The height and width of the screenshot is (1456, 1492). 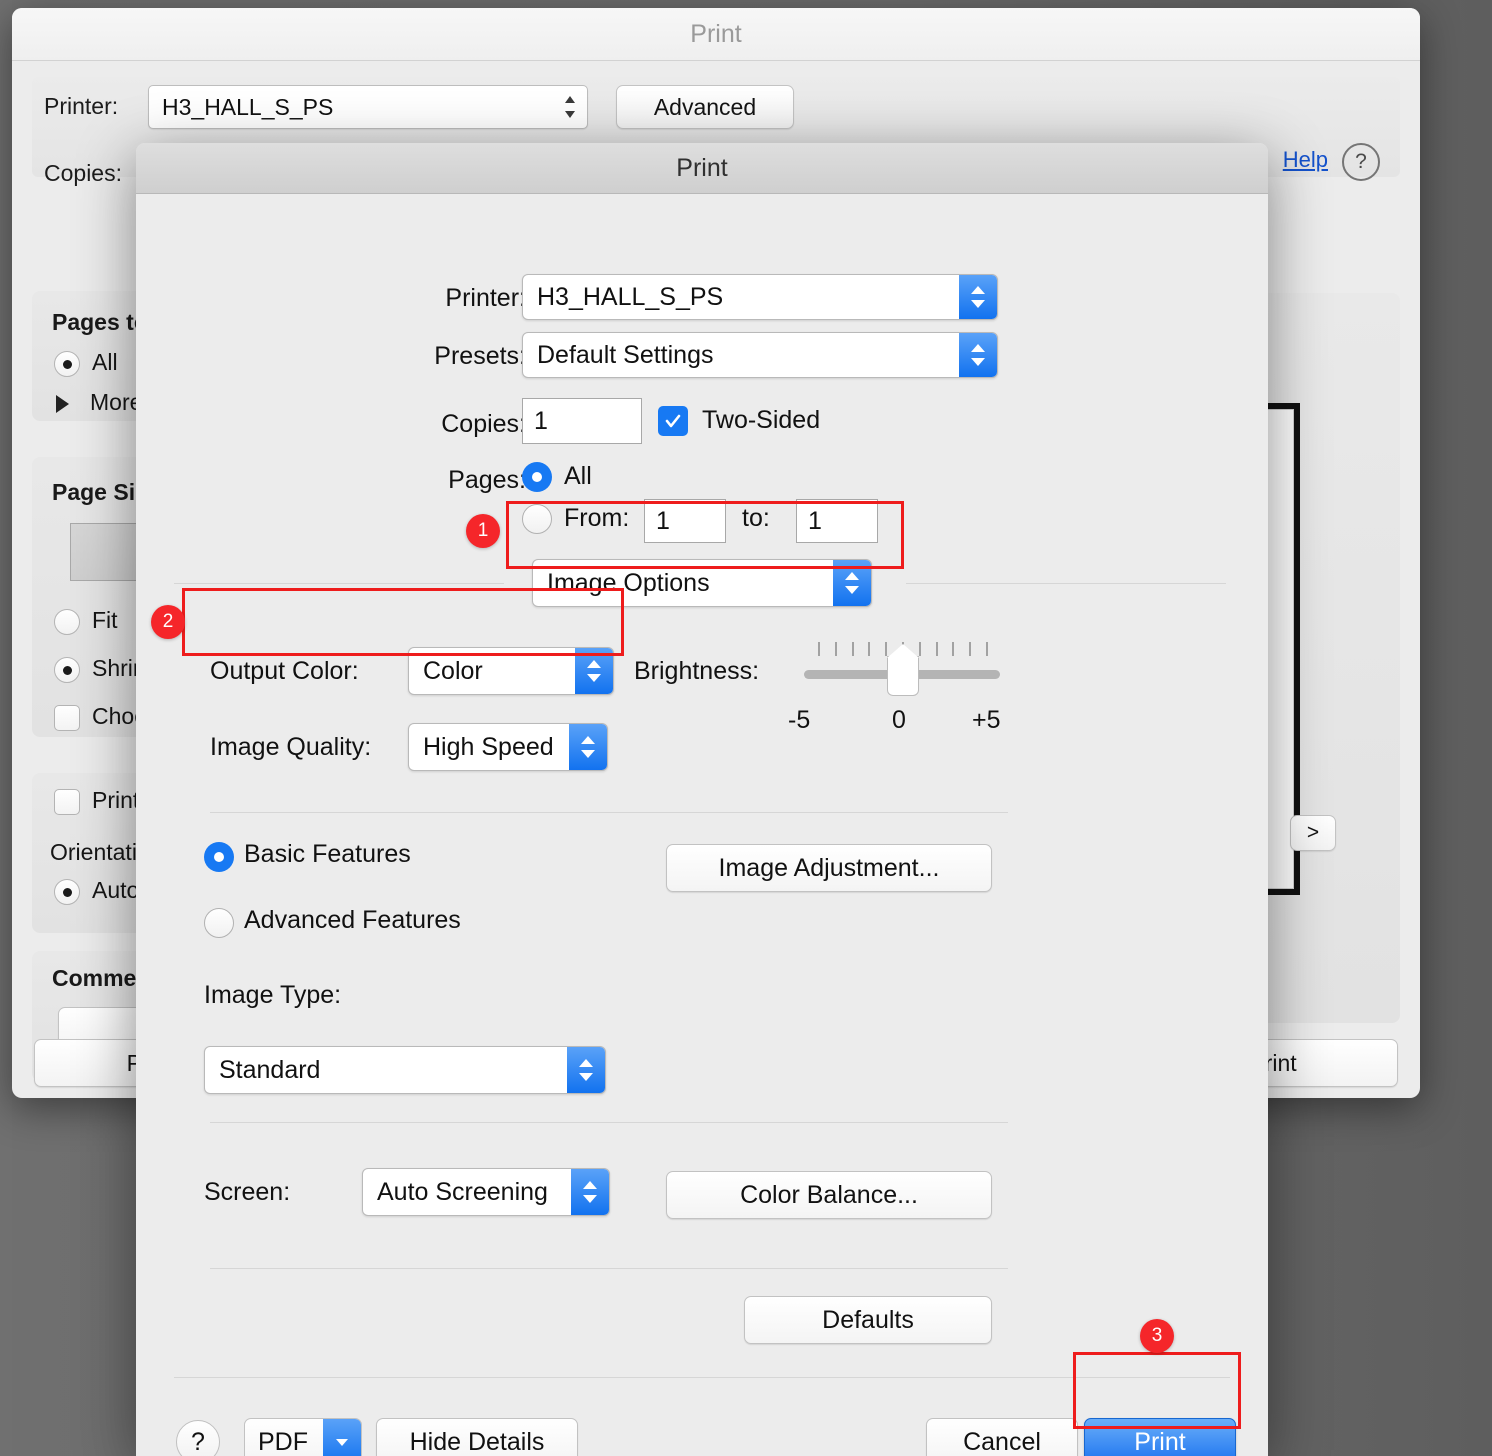 What do you see at coordinates (537, 477) in the screenshot?
I see `pages-all-radio` at bounding box center [537, 477].